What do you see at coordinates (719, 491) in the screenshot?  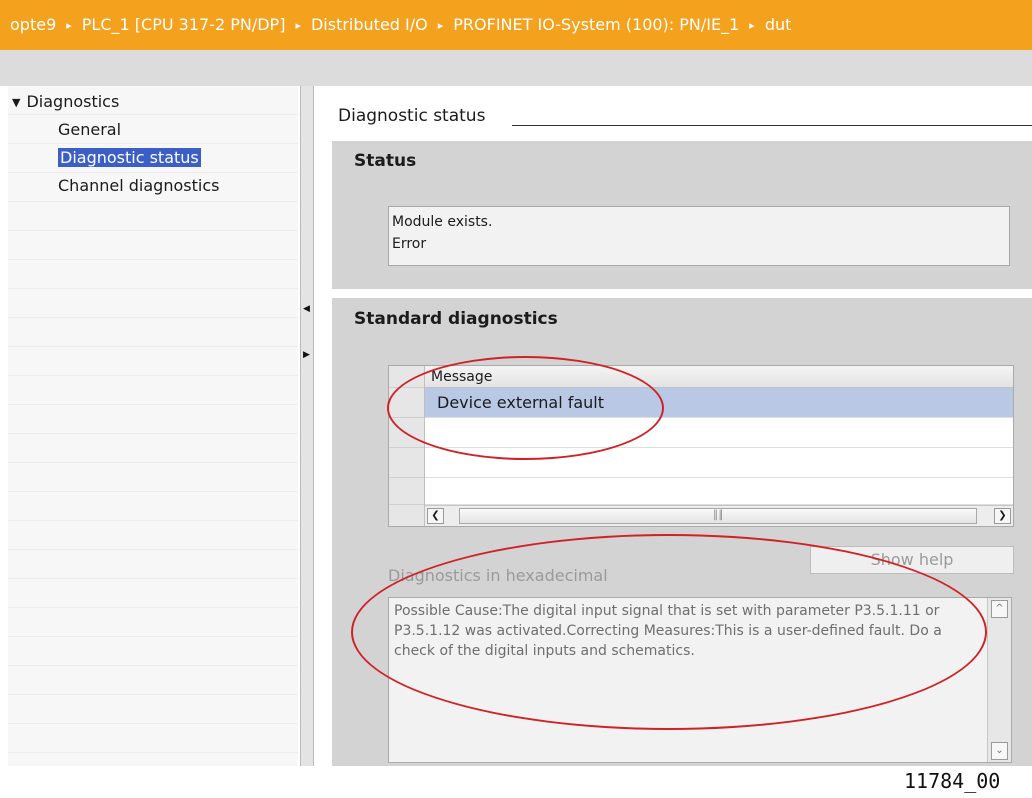 I see `table-row` at bounding box center [719, 491].